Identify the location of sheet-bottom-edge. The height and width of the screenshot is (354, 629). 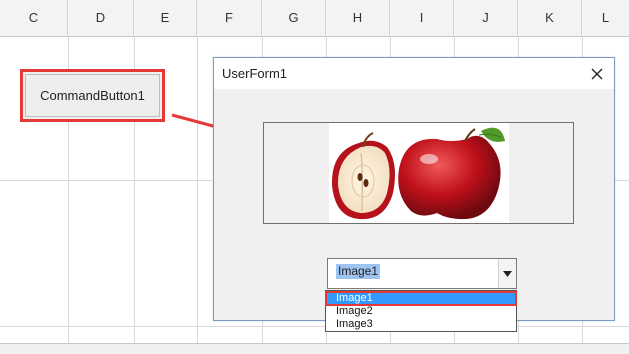
(314, 348).